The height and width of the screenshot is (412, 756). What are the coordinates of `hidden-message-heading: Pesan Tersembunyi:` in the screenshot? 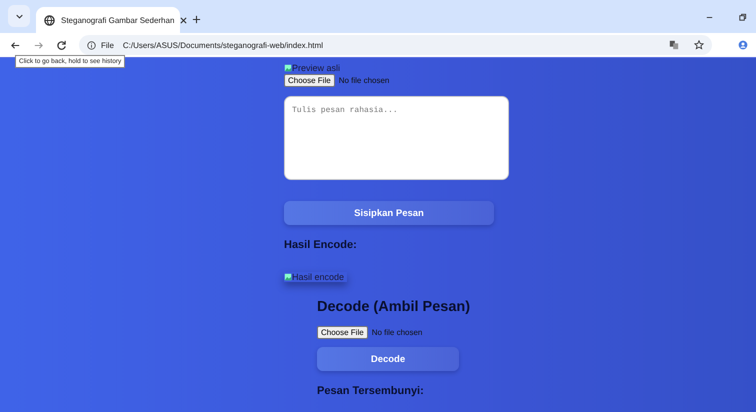 It's located at (370, 391).